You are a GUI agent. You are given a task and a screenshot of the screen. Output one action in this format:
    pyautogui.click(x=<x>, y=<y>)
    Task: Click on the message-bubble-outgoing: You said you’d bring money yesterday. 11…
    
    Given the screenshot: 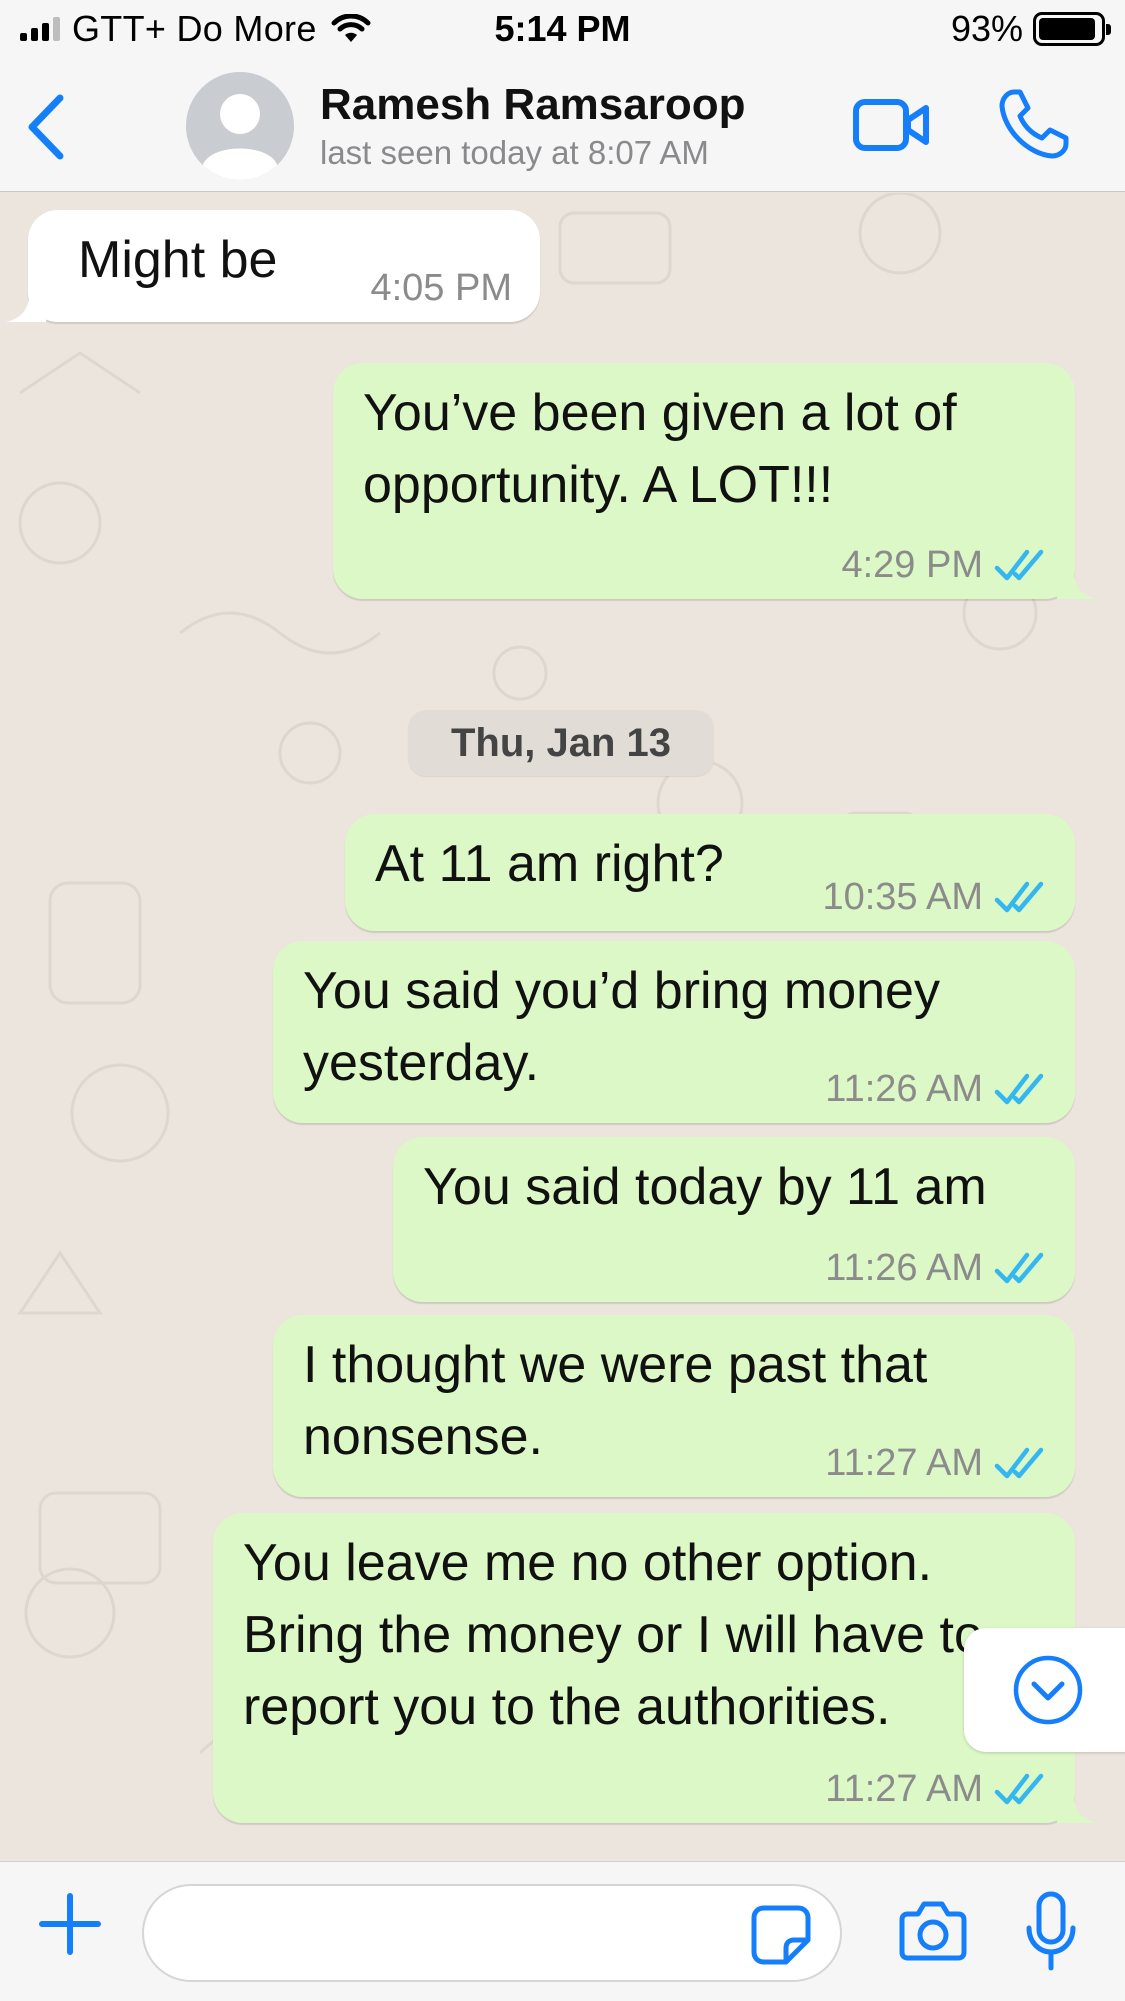 What is the action you would take?
    pyautogui.click(x=674, y=1032)
    